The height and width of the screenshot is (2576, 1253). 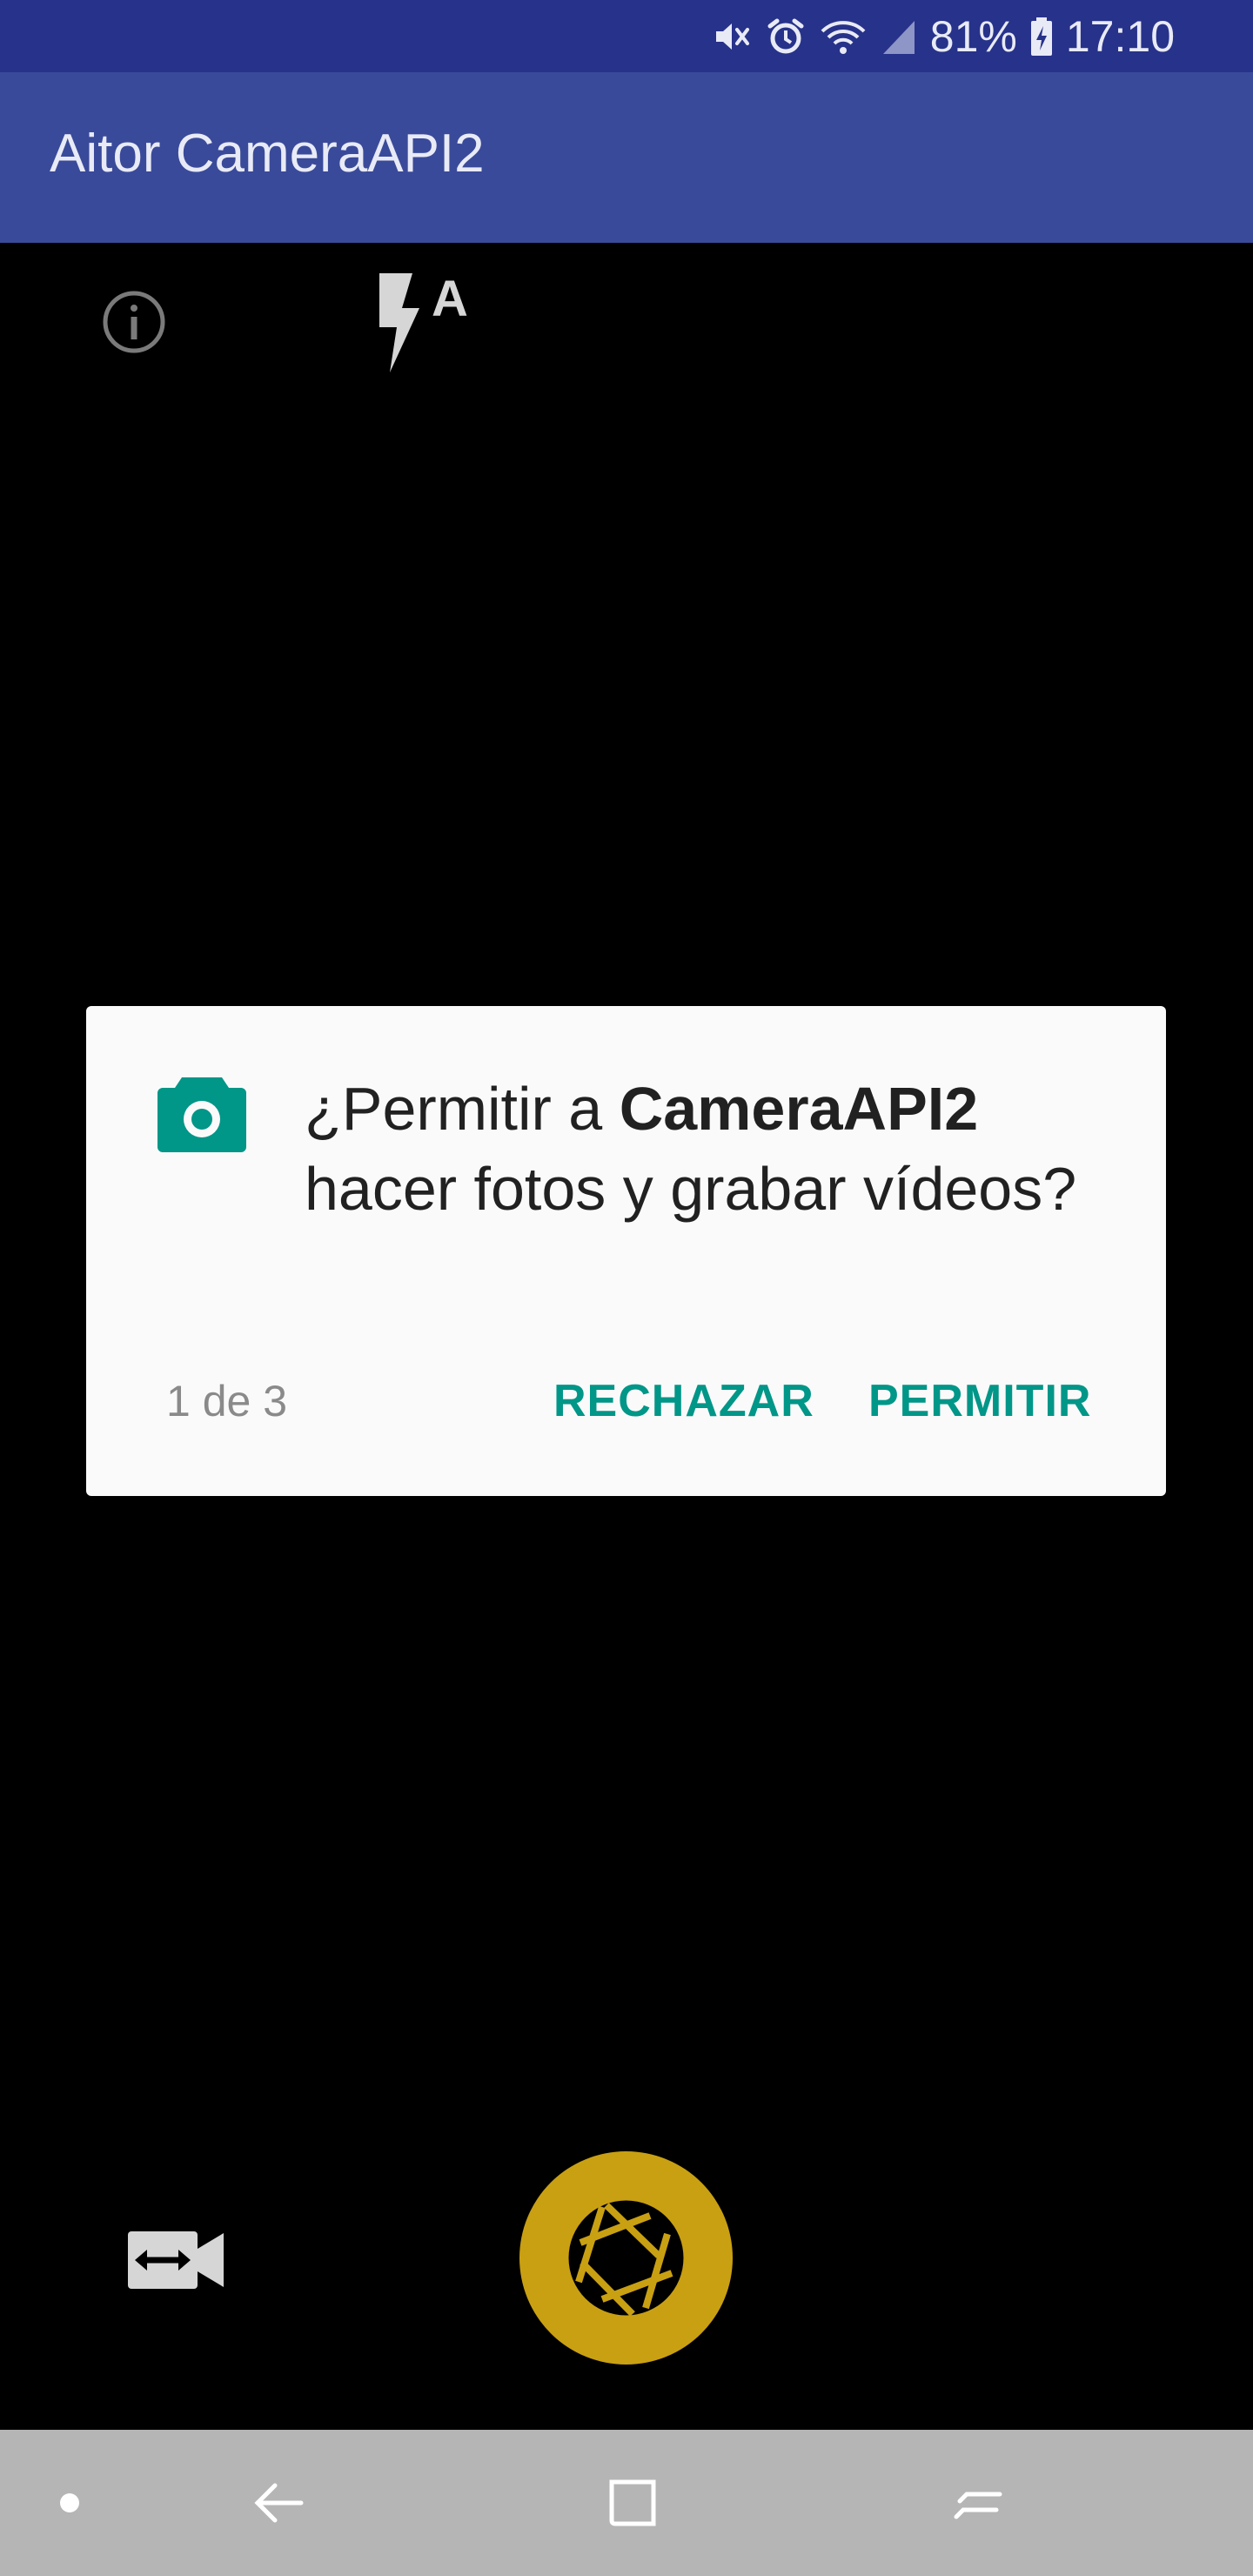 I want to click on alarm-icon, so click(x=786, y=37).